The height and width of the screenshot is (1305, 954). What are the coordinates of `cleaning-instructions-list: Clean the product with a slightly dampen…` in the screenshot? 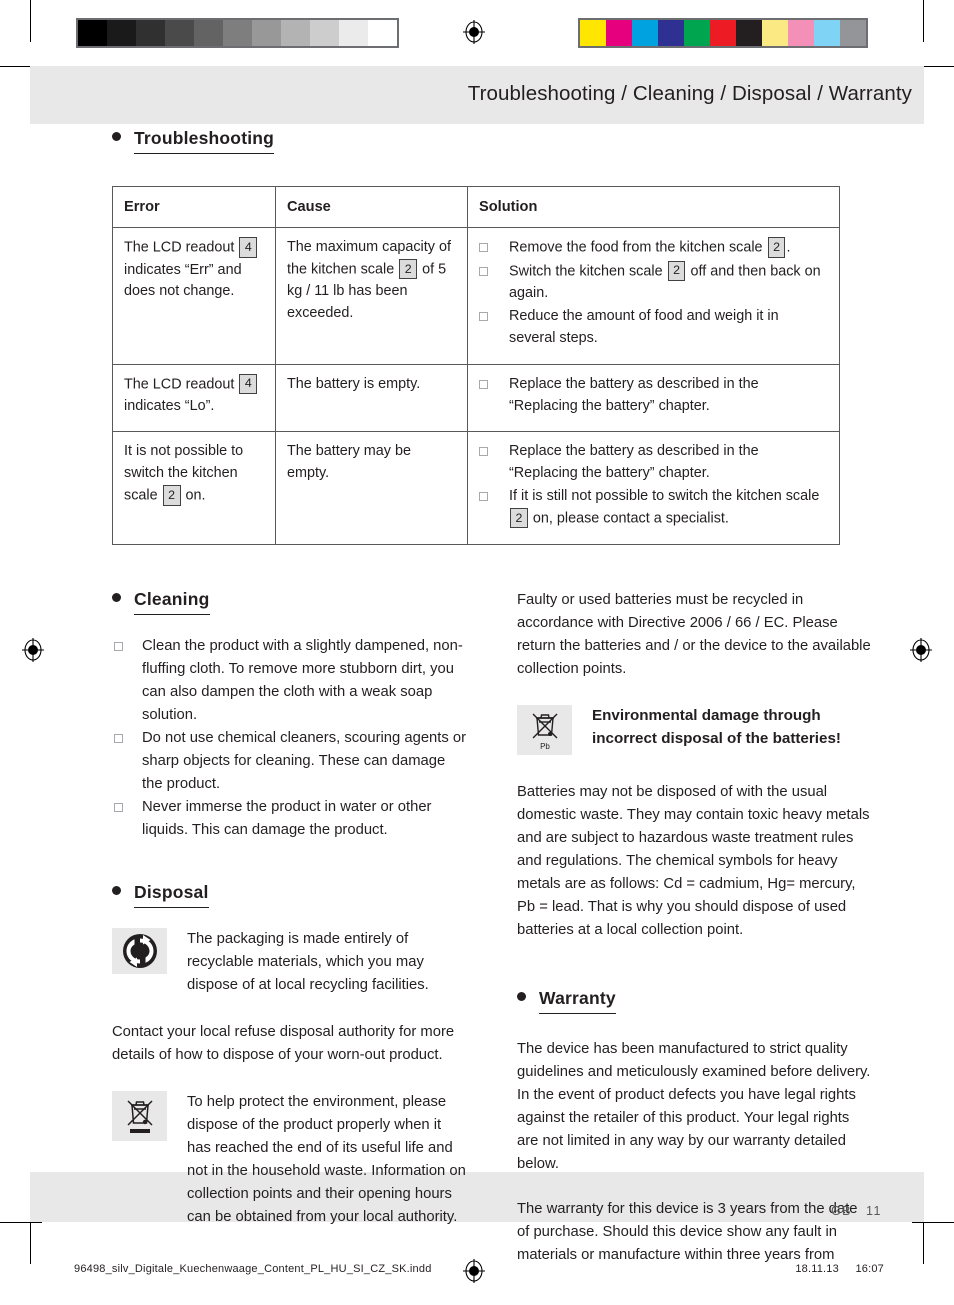 It's located at (289, 738).